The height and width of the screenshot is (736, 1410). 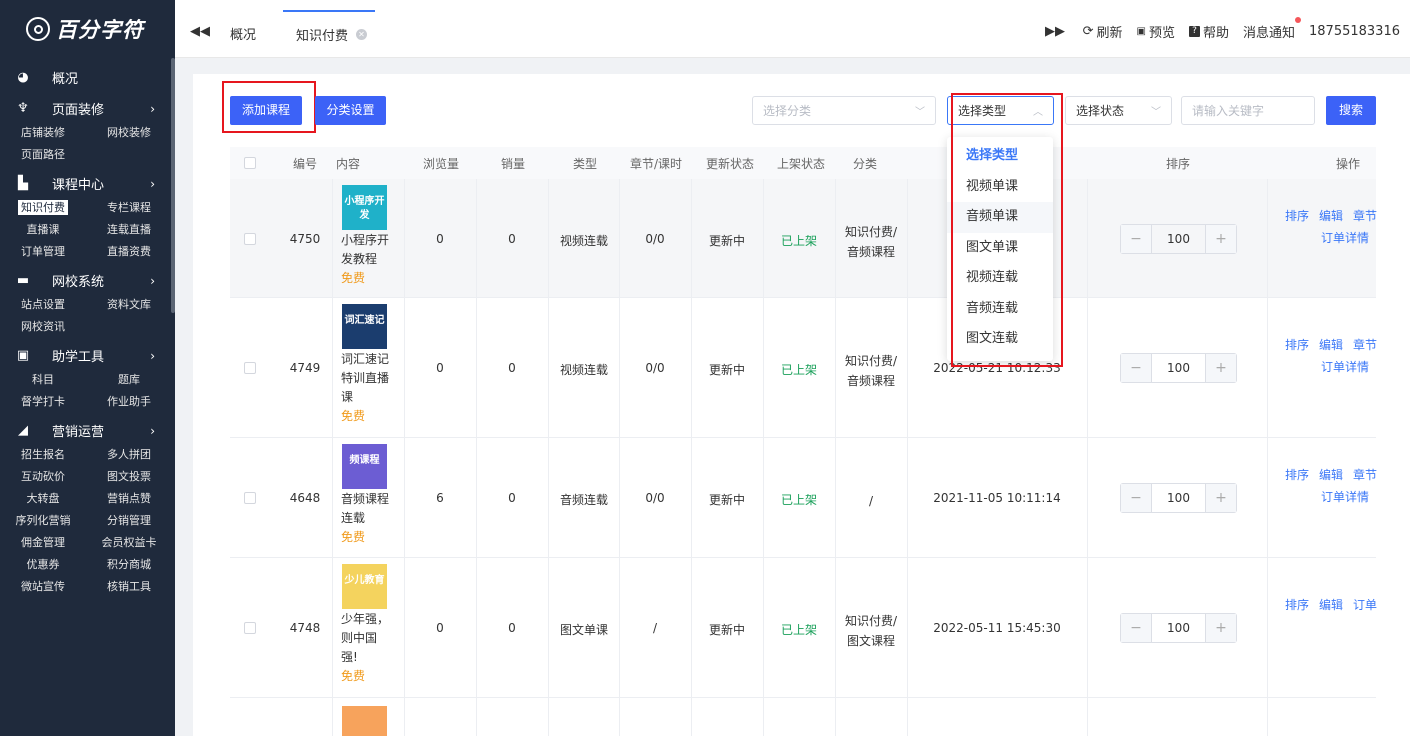 I want to click on action-link: 订单, so click(x=1365, y=605).